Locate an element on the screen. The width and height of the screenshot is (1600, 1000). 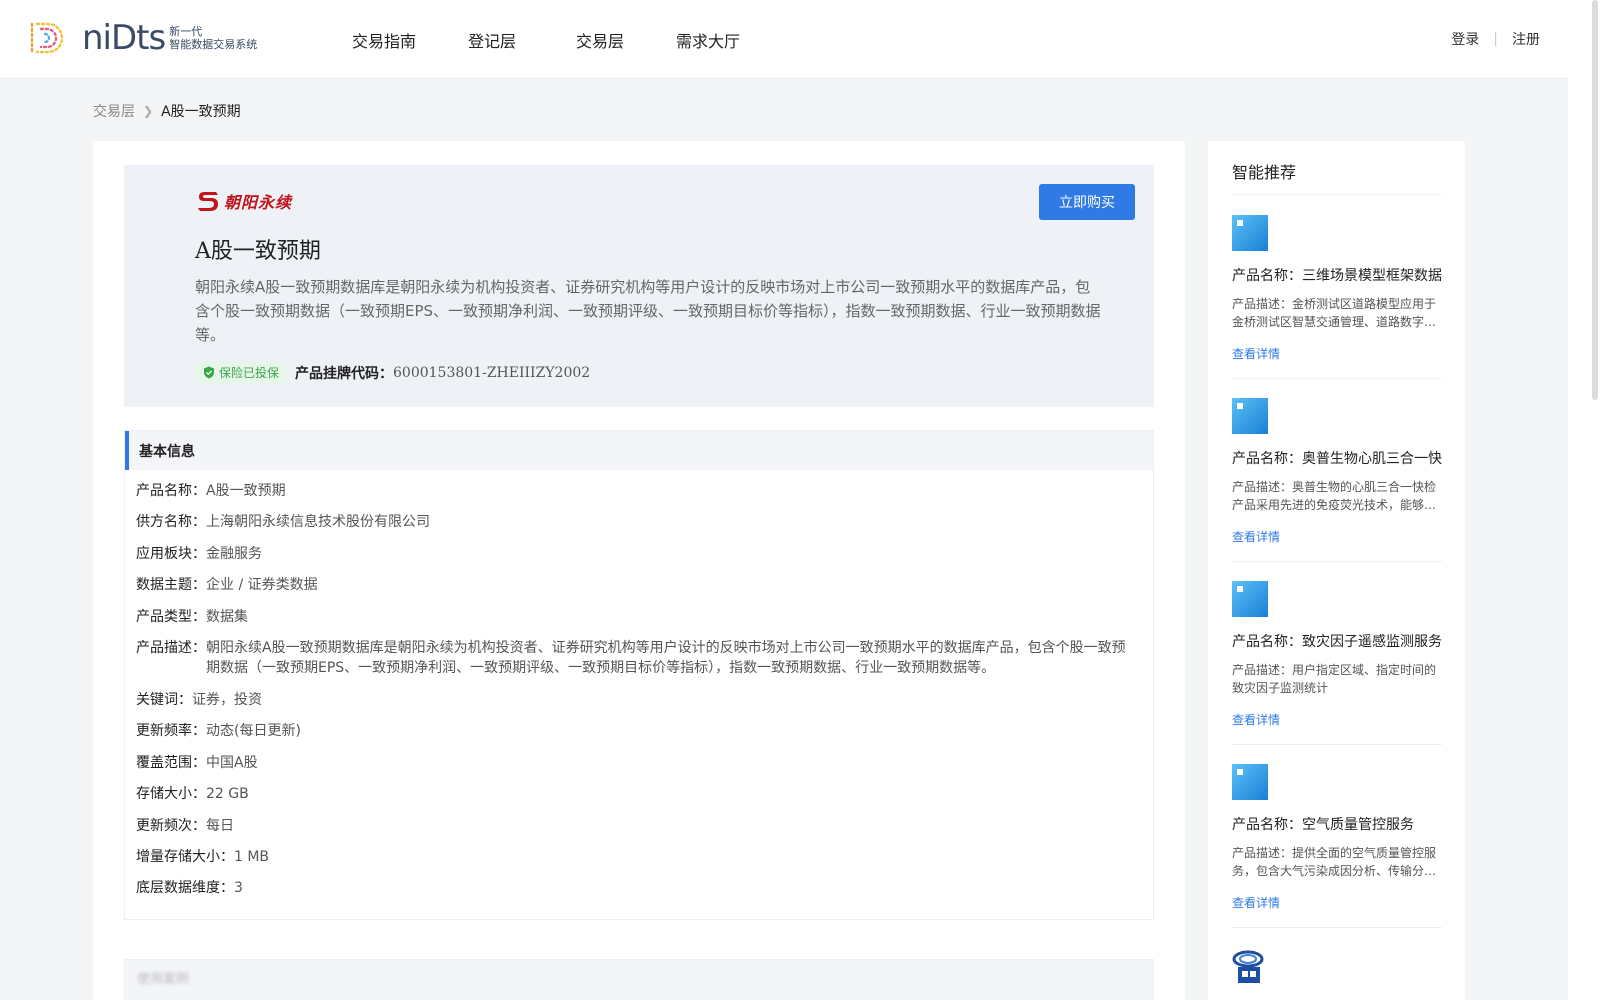
register-link: 注册 is located at coordinates (1526, 39).